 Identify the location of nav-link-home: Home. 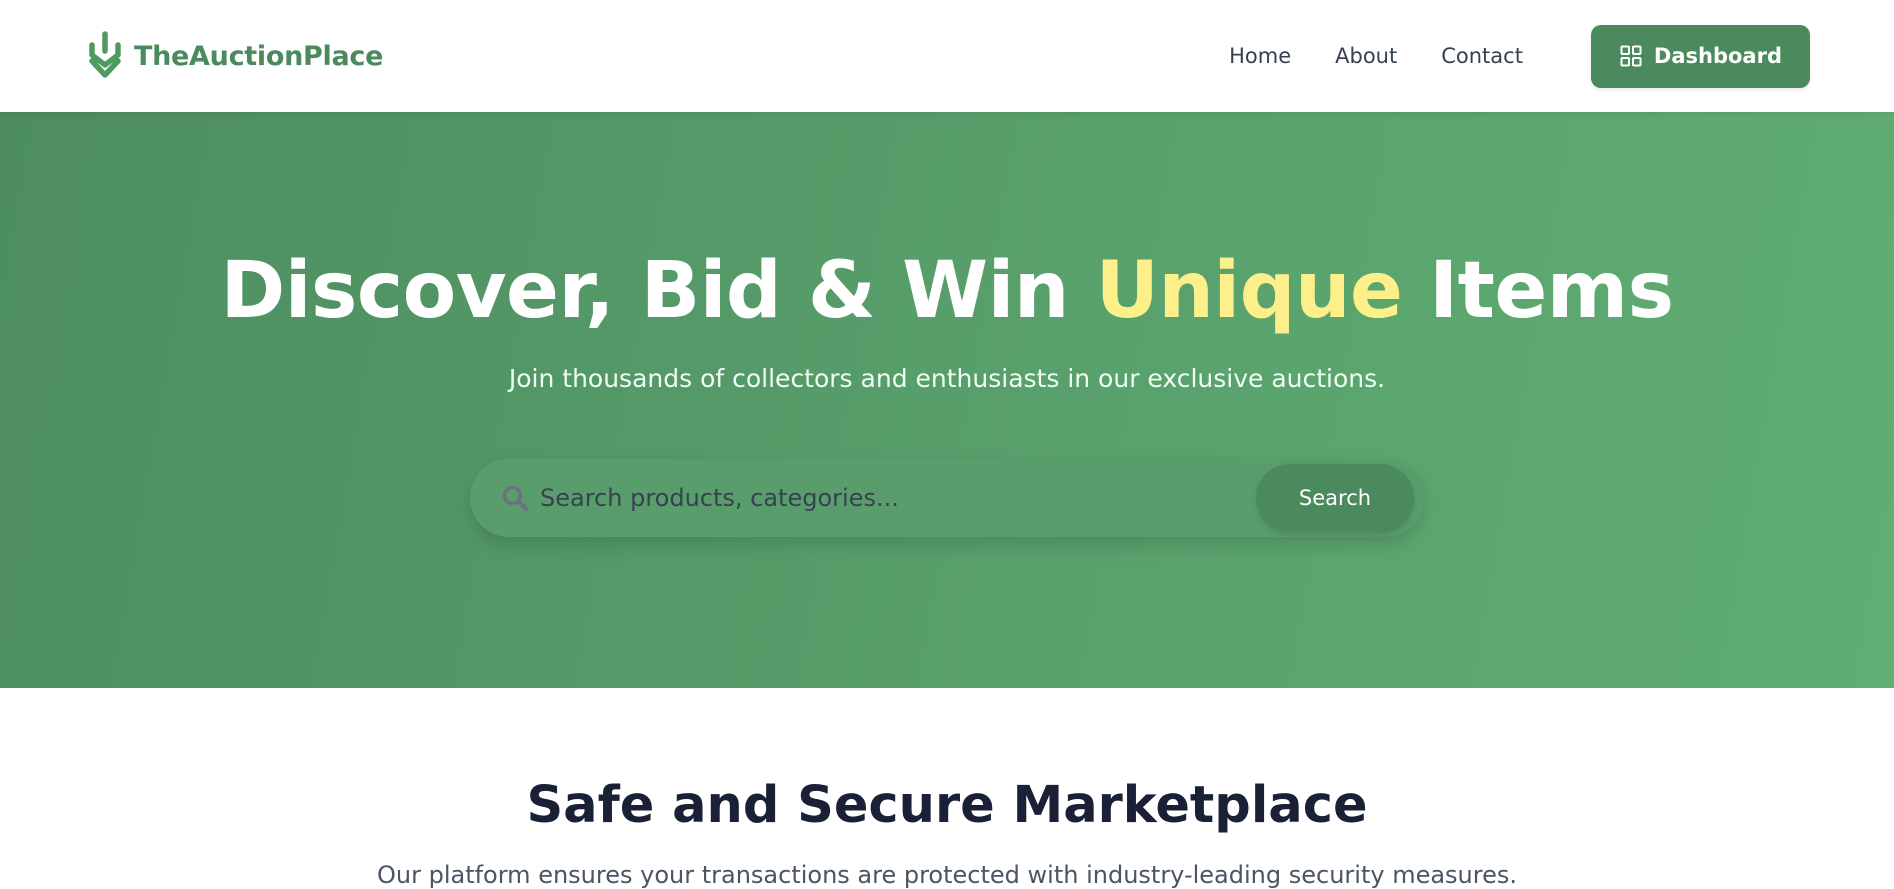
(1260, 56).